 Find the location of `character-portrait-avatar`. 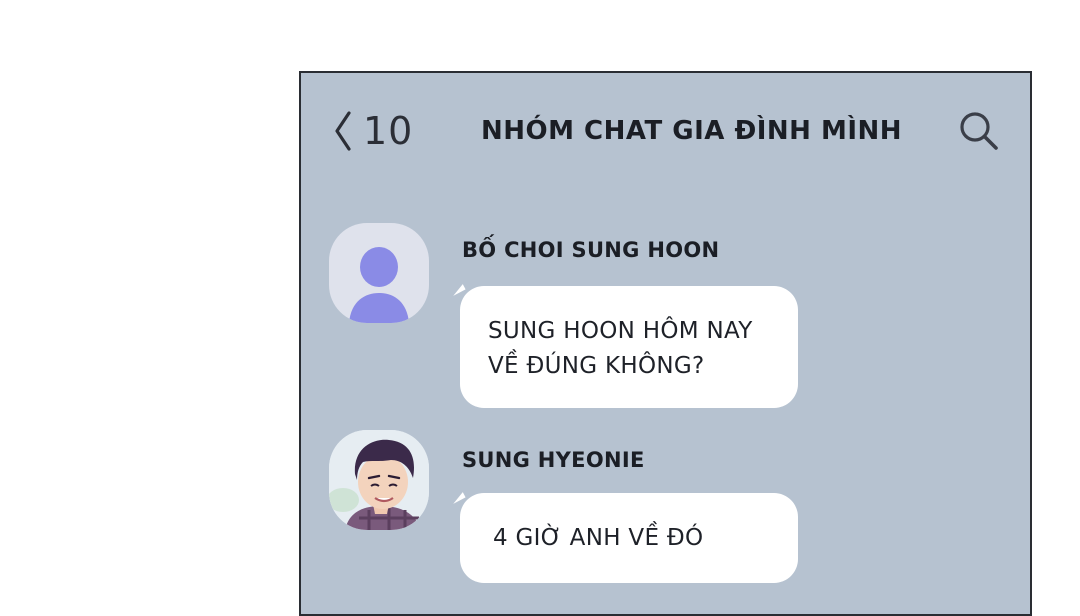

character-portrait-avatar is located at coordinates (379, 480).